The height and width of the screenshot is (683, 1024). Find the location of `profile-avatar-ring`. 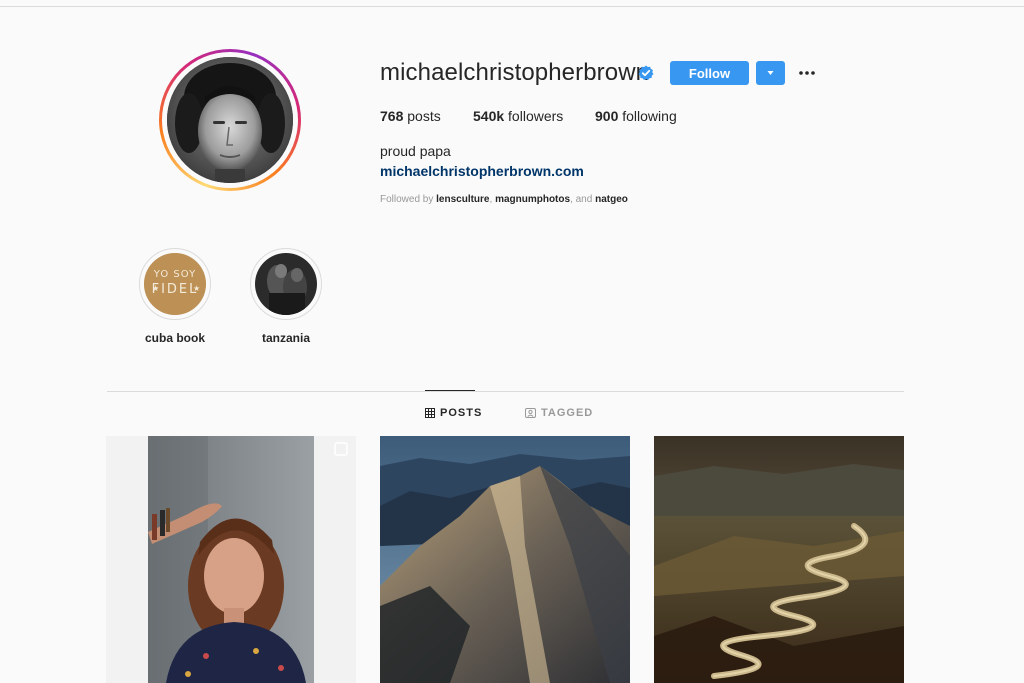

profile-avatar-ring is located at coordinates (230, 120).